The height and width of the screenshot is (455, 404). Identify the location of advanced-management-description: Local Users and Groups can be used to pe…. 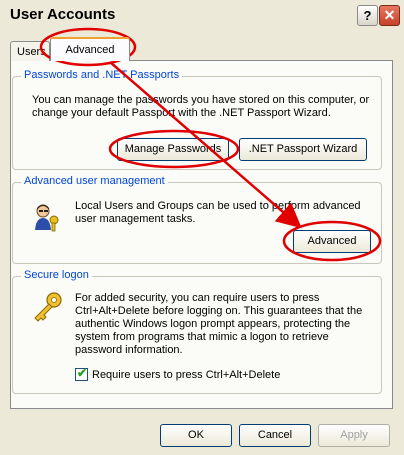
(218, 212).